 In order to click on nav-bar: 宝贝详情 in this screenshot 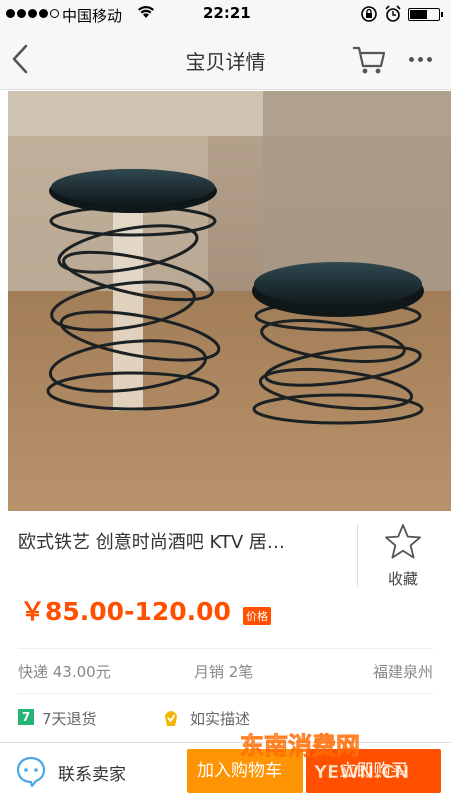, I will do `click(225, 59)`.